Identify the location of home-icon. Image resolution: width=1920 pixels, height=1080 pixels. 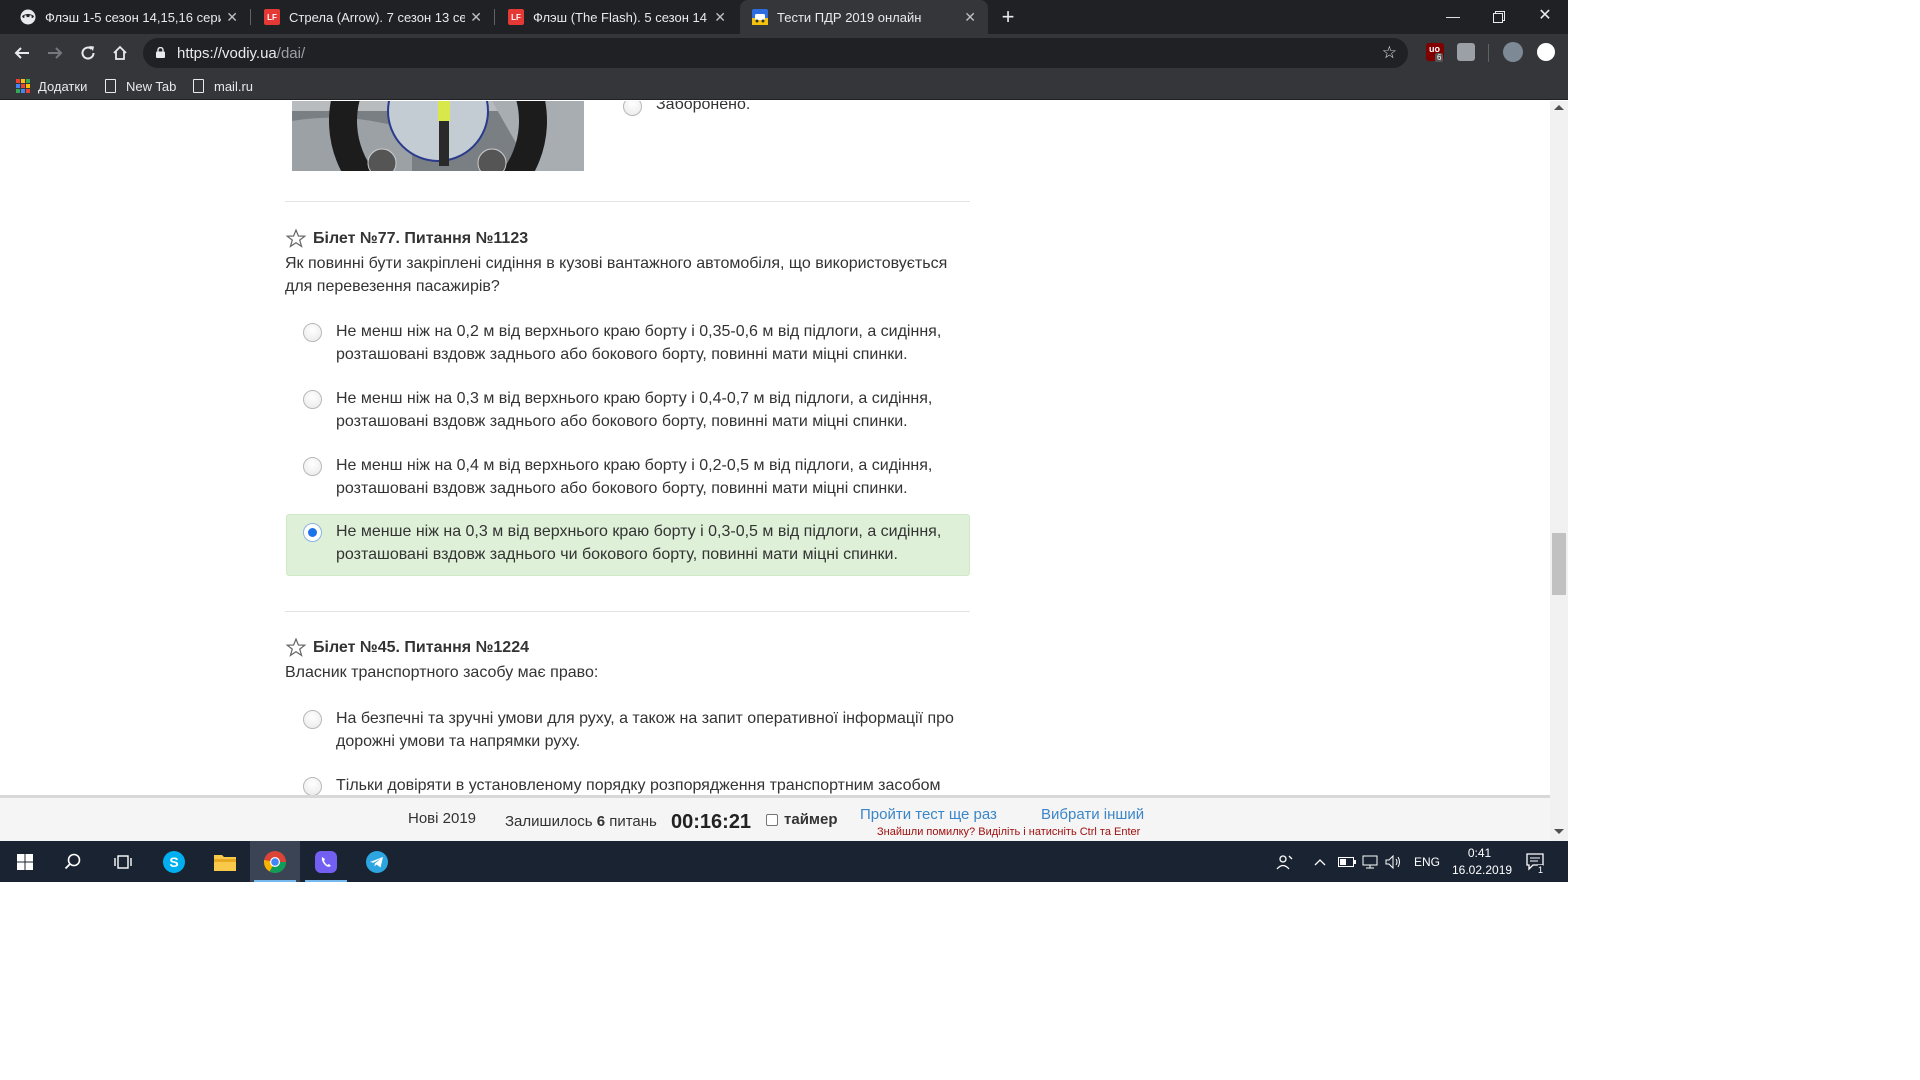
(120, 52).